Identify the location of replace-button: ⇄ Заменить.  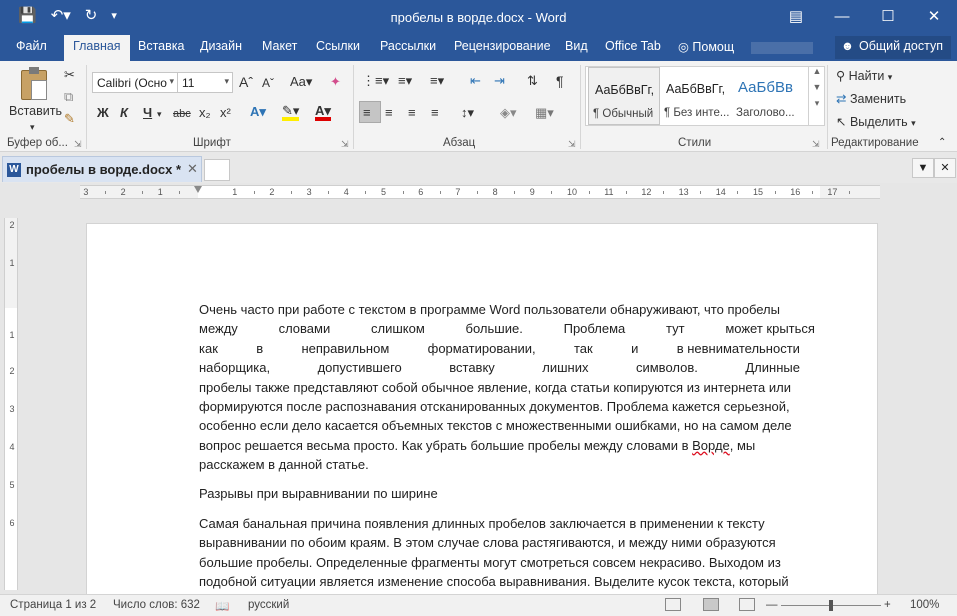
(871, 99).